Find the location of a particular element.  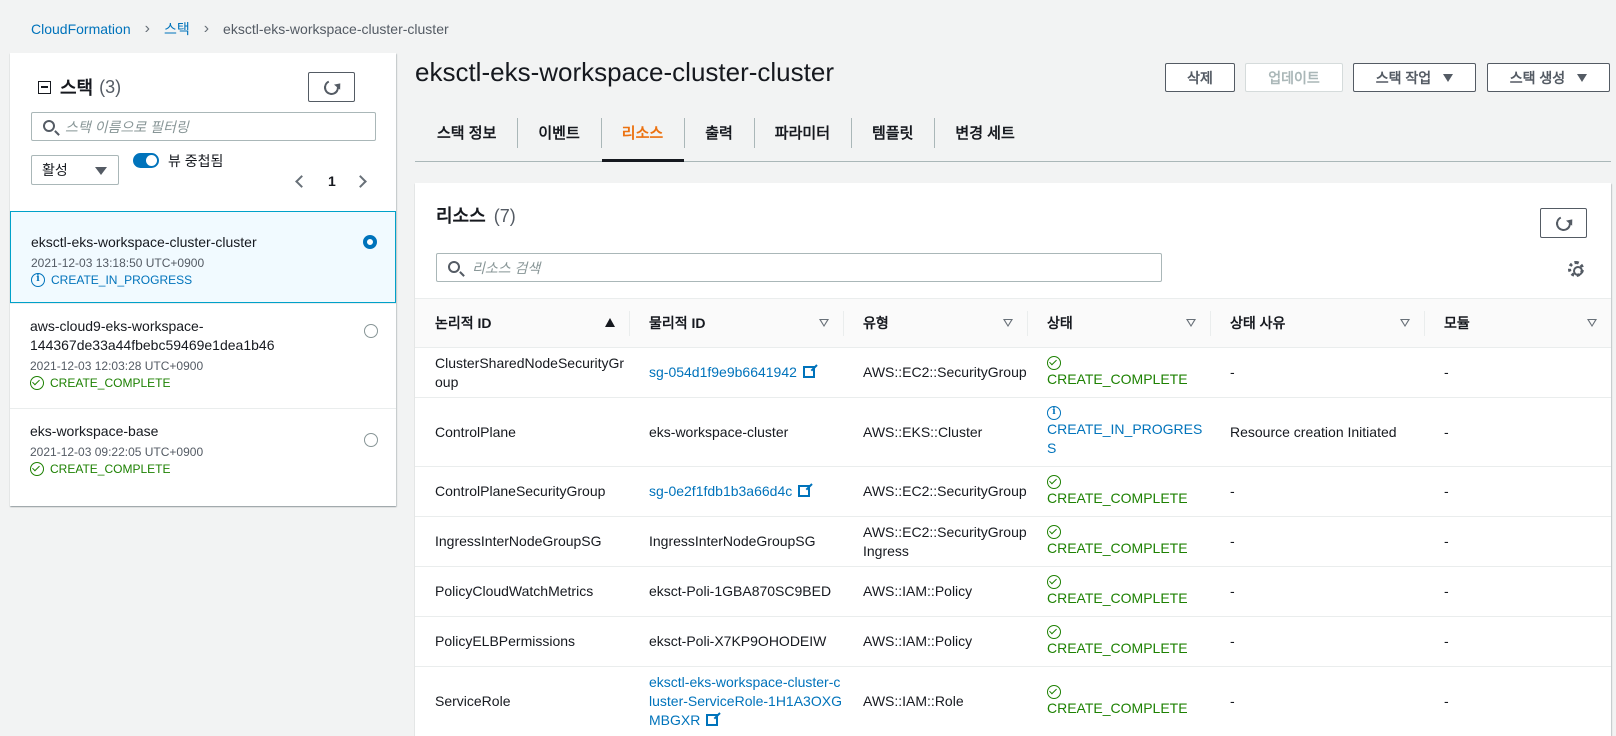

column-header-type: 유형 is located at coordinates (935, 323).